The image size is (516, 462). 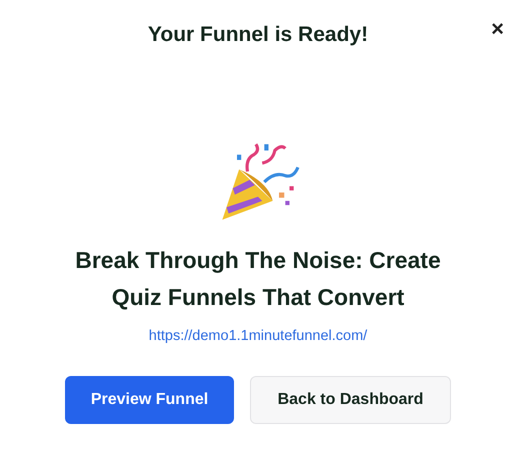 I want to click on funnel-link: https://demo1.1minutefunnel.com/, so click(x=258, y=336).